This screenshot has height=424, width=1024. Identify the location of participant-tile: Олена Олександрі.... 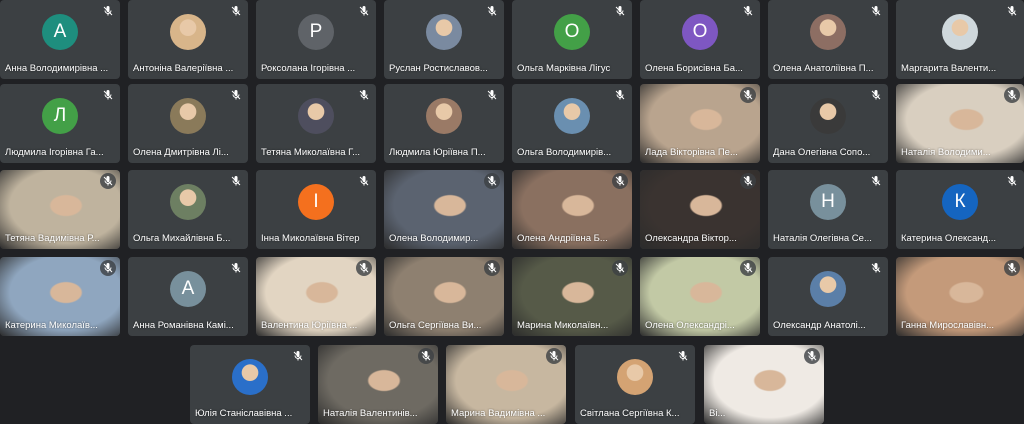
(700, 296).